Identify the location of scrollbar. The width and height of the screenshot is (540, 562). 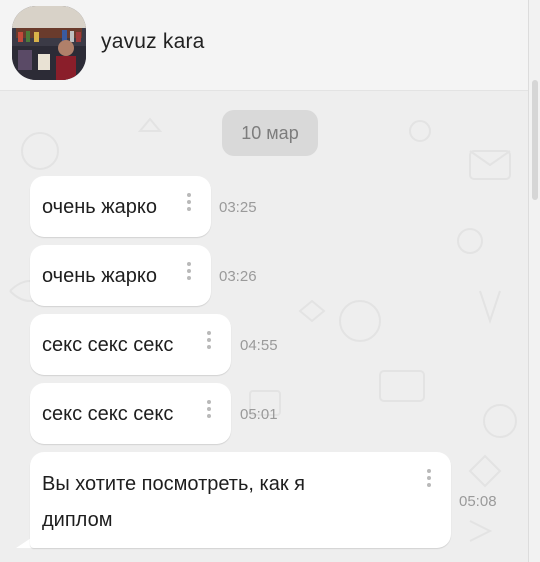
(534, 281).